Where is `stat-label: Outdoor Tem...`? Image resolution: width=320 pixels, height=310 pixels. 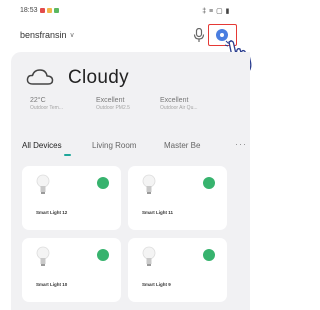 stat-label: Outdoor Tem... is located at coordinates (46, 108).